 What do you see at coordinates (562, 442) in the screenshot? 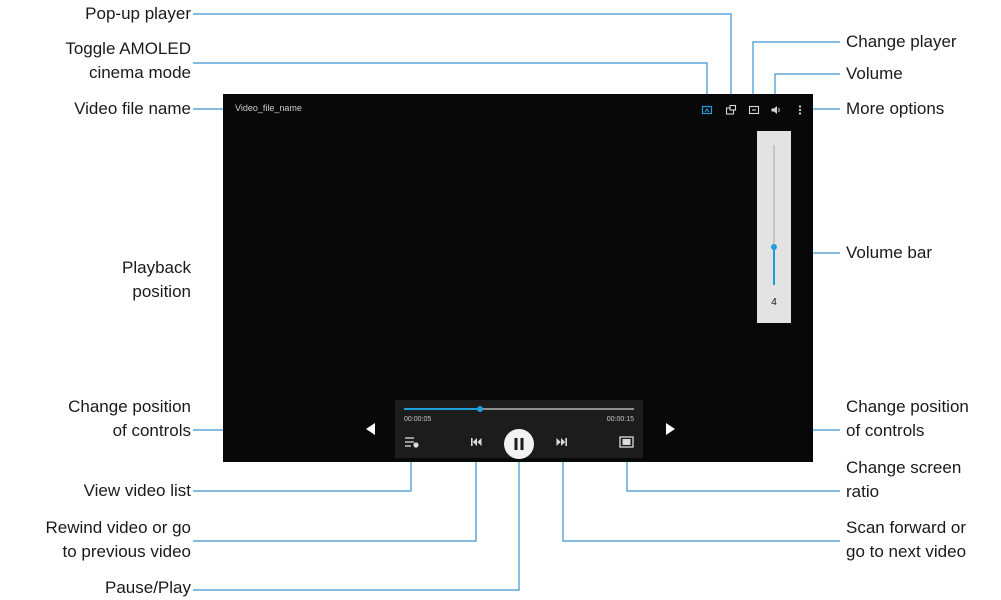
I see `fast-forward-icon` at bounding box center [562, 442].